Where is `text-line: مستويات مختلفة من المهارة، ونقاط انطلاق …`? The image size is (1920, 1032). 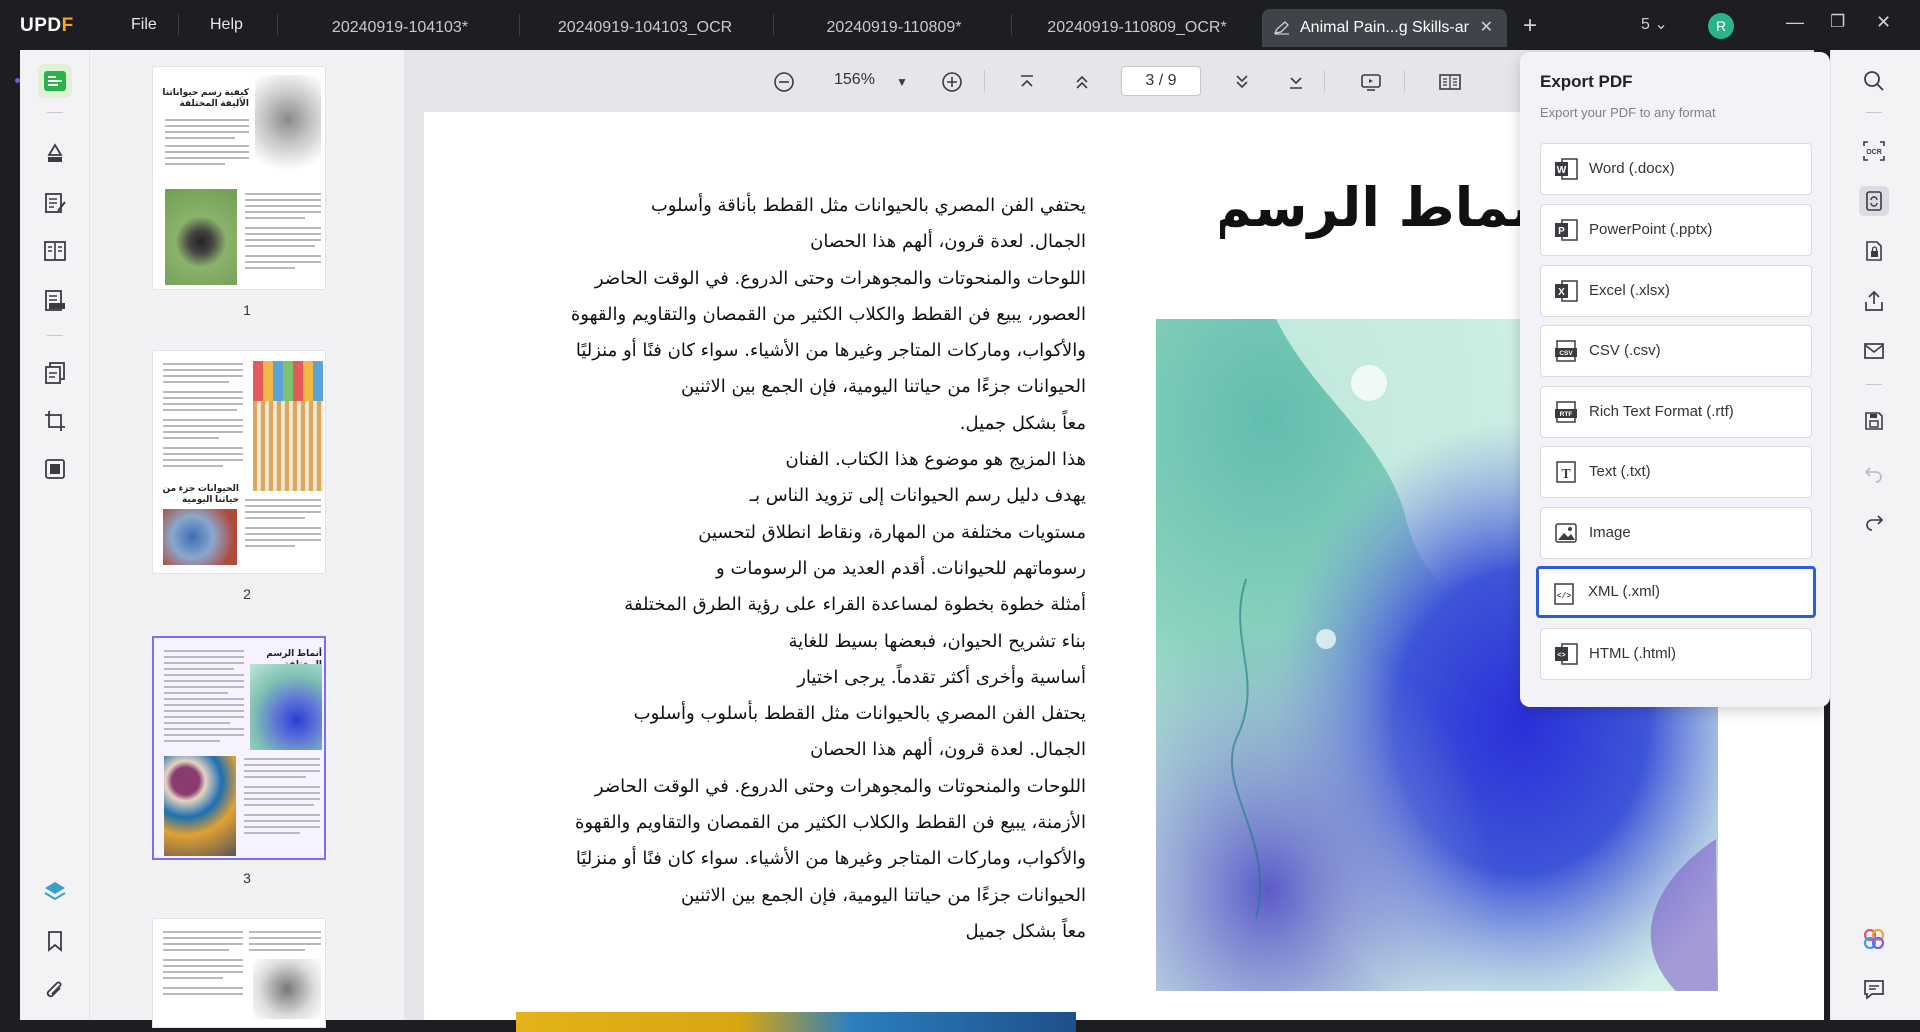 text-line: مستويات مختلفة من المهارة، ونقاط انطلاق … is located at coordinates (892, 532).